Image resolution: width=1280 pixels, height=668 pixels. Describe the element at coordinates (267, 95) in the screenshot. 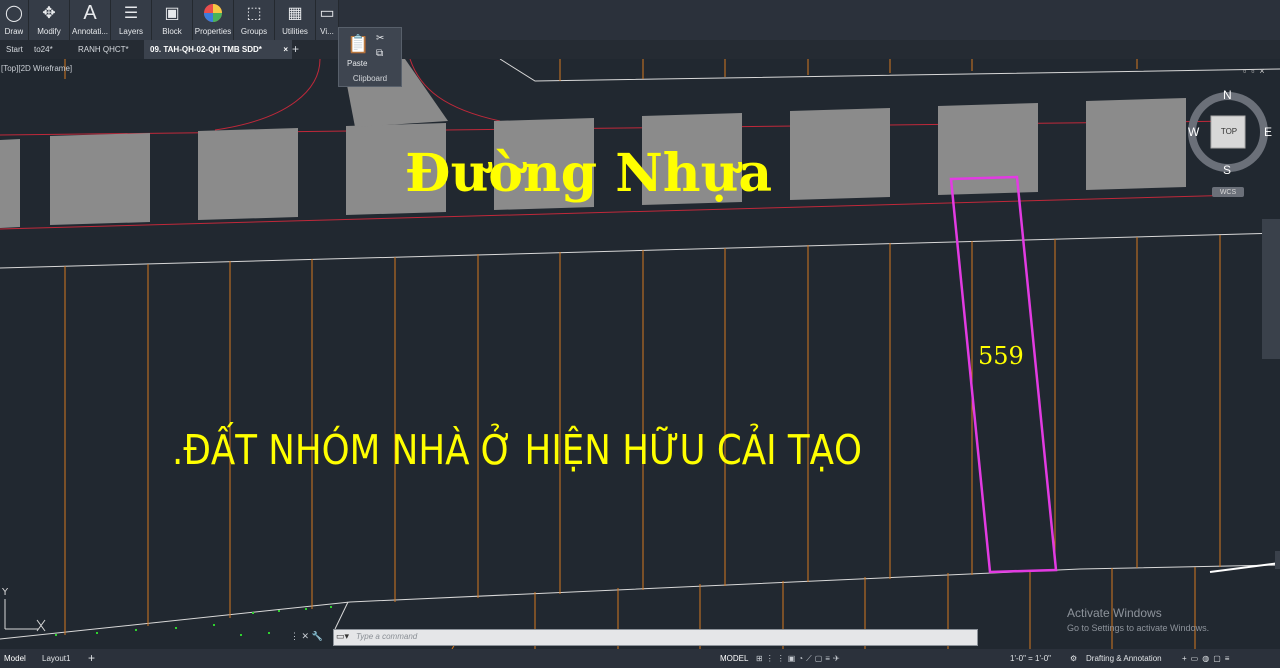

I see `curb-curve` at that location.